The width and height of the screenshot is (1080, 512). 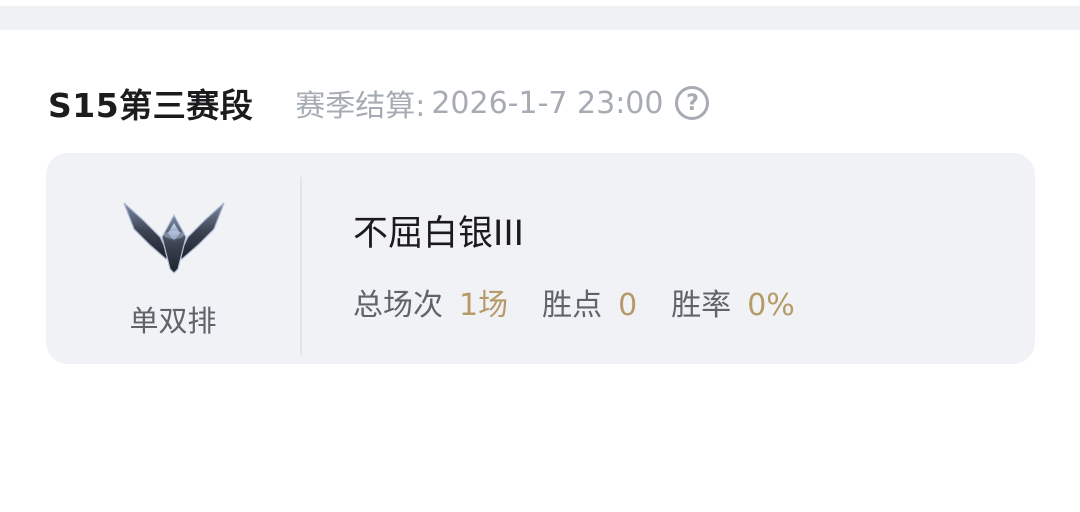 What do you see at coordinates (173, 321) in the screenshot?
I see `queue-label: 单双排` at bounding box center [173, 321].